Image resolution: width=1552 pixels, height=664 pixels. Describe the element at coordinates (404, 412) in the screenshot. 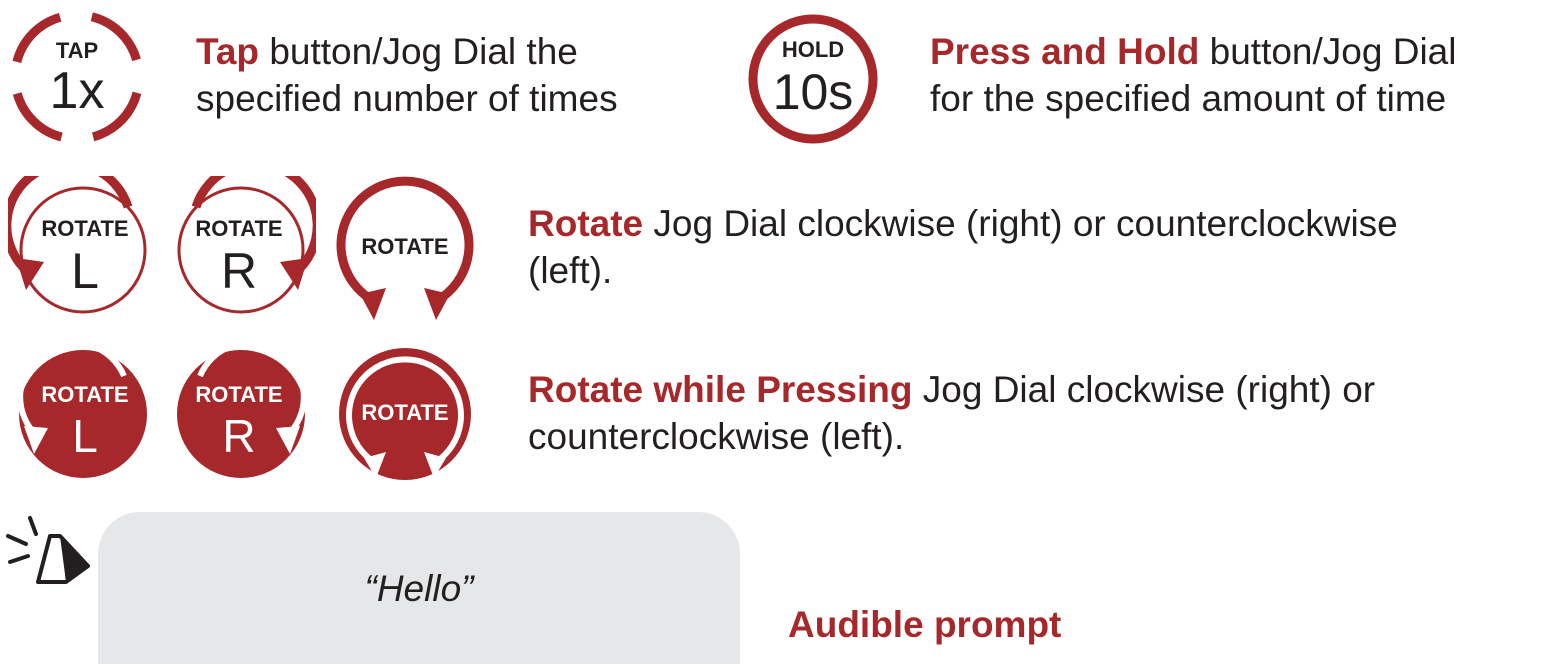

I see `rotate-press-both-label: ROTATE` at that location.